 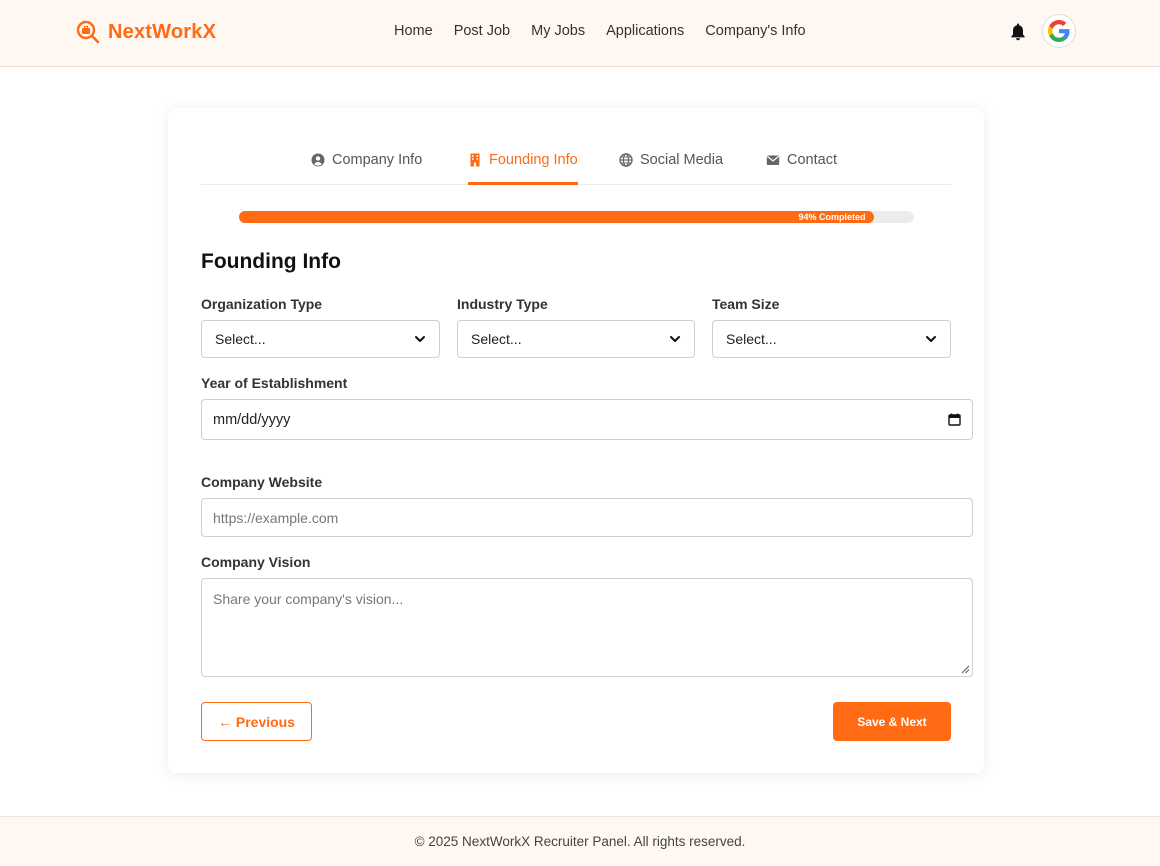 What do you see at coordinates (1018, 32) in the screenshot?
I see `bell-icon` at bounding box center [1018, 32].